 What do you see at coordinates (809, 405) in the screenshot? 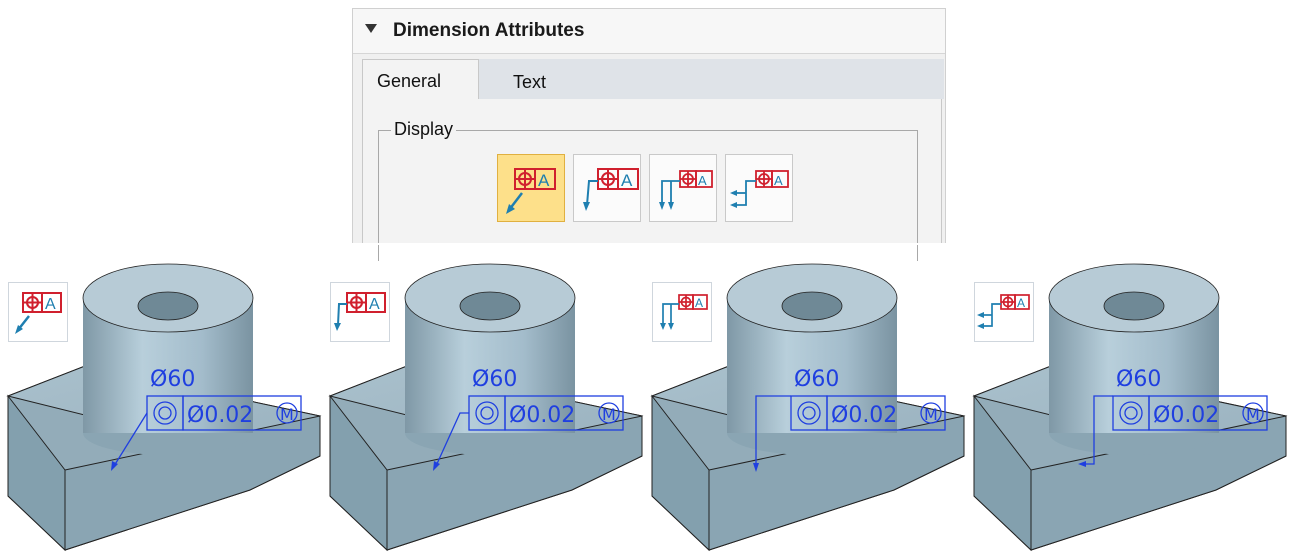
I see `part-view-3: Ø60 Ø0.02 M` at bounding box center [809, 405].